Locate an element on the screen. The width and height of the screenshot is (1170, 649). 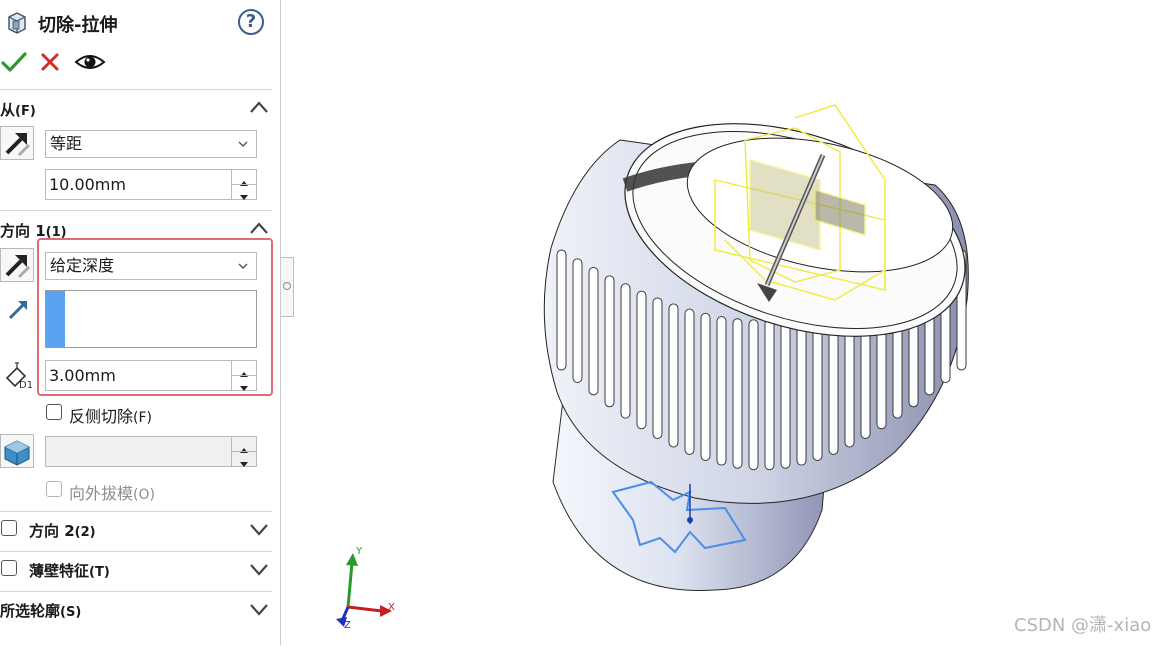
reverse-direction-button is located at coordinates (17, 265).